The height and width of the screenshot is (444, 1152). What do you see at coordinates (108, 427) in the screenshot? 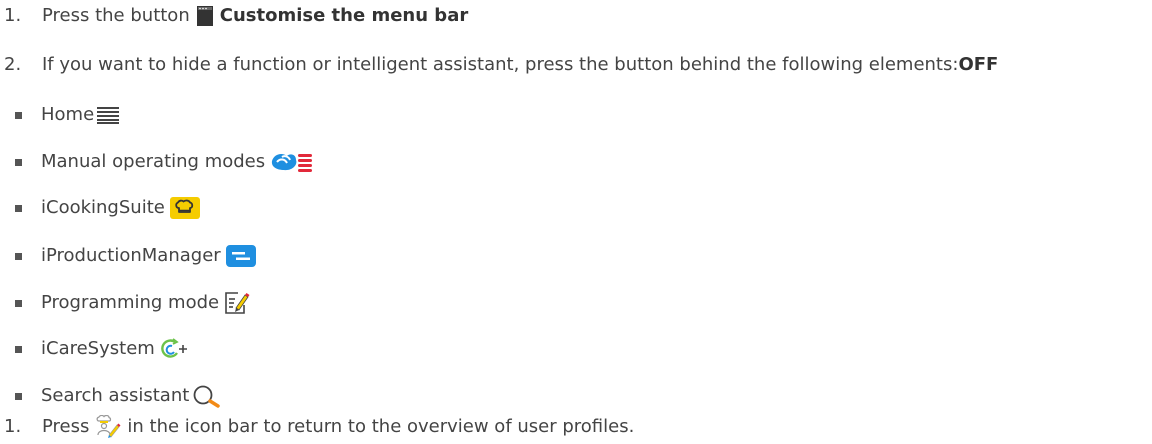
I see `user-profile-icon` at bounding box center [108, 427].